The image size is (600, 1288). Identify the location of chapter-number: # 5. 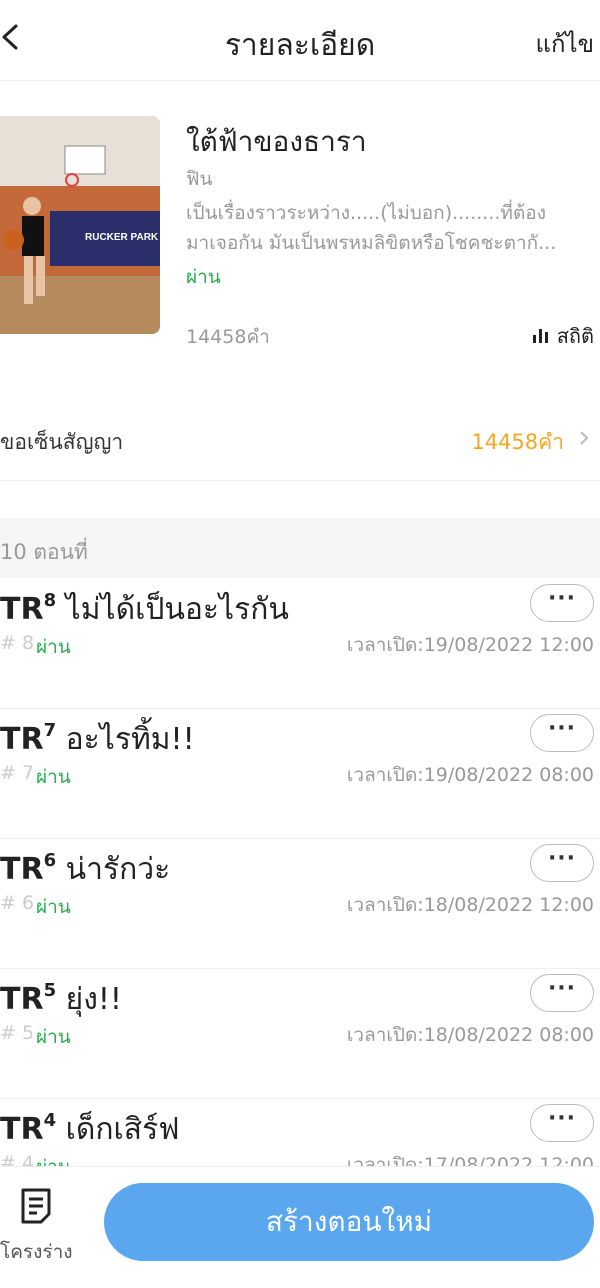
(17, 1033).